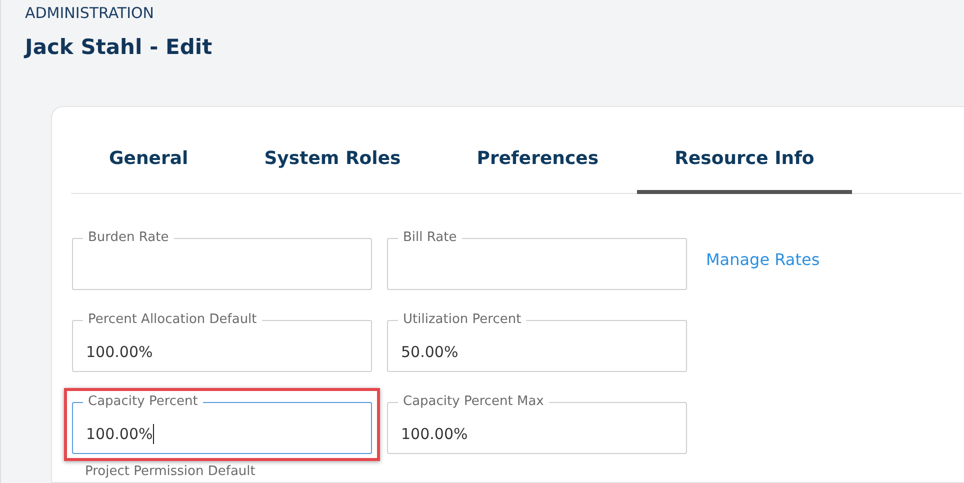  Describe the element at coordinates (430, 238) in the screenshot. I see `field-label: Bill Rate` at that location.